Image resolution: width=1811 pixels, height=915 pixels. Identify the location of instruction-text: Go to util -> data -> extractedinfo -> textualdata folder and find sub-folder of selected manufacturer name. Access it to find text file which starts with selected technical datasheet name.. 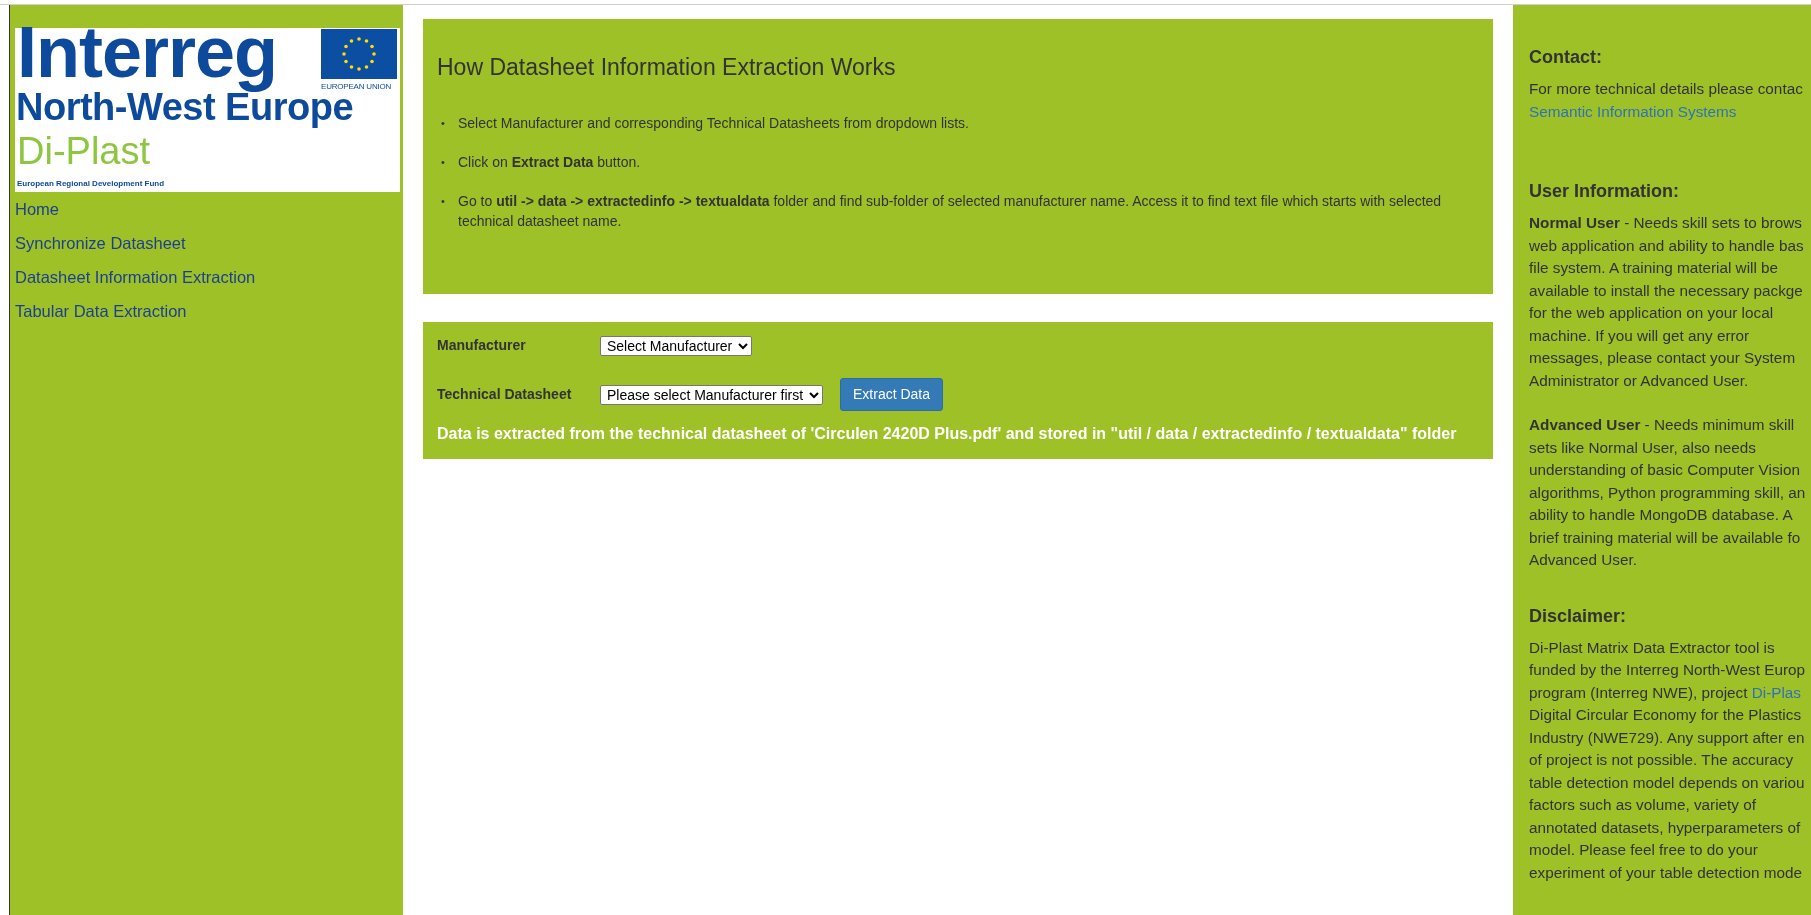
(950, 211).